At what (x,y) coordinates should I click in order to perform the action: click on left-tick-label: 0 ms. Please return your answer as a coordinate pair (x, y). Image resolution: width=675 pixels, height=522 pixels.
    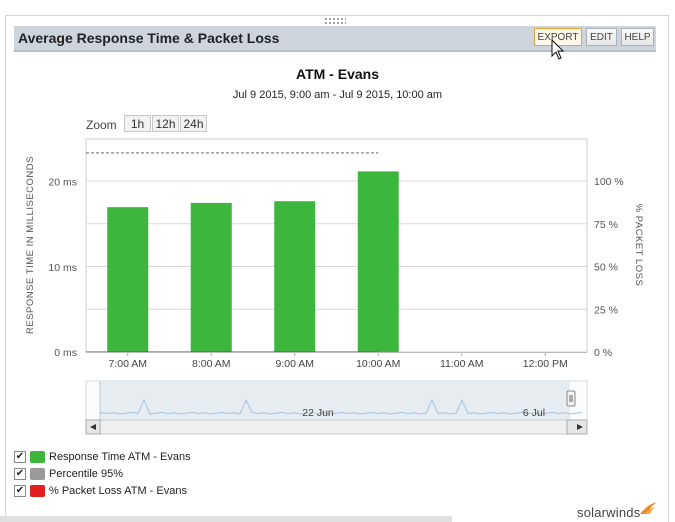
    Looking at the image, I should click on (65, 353).